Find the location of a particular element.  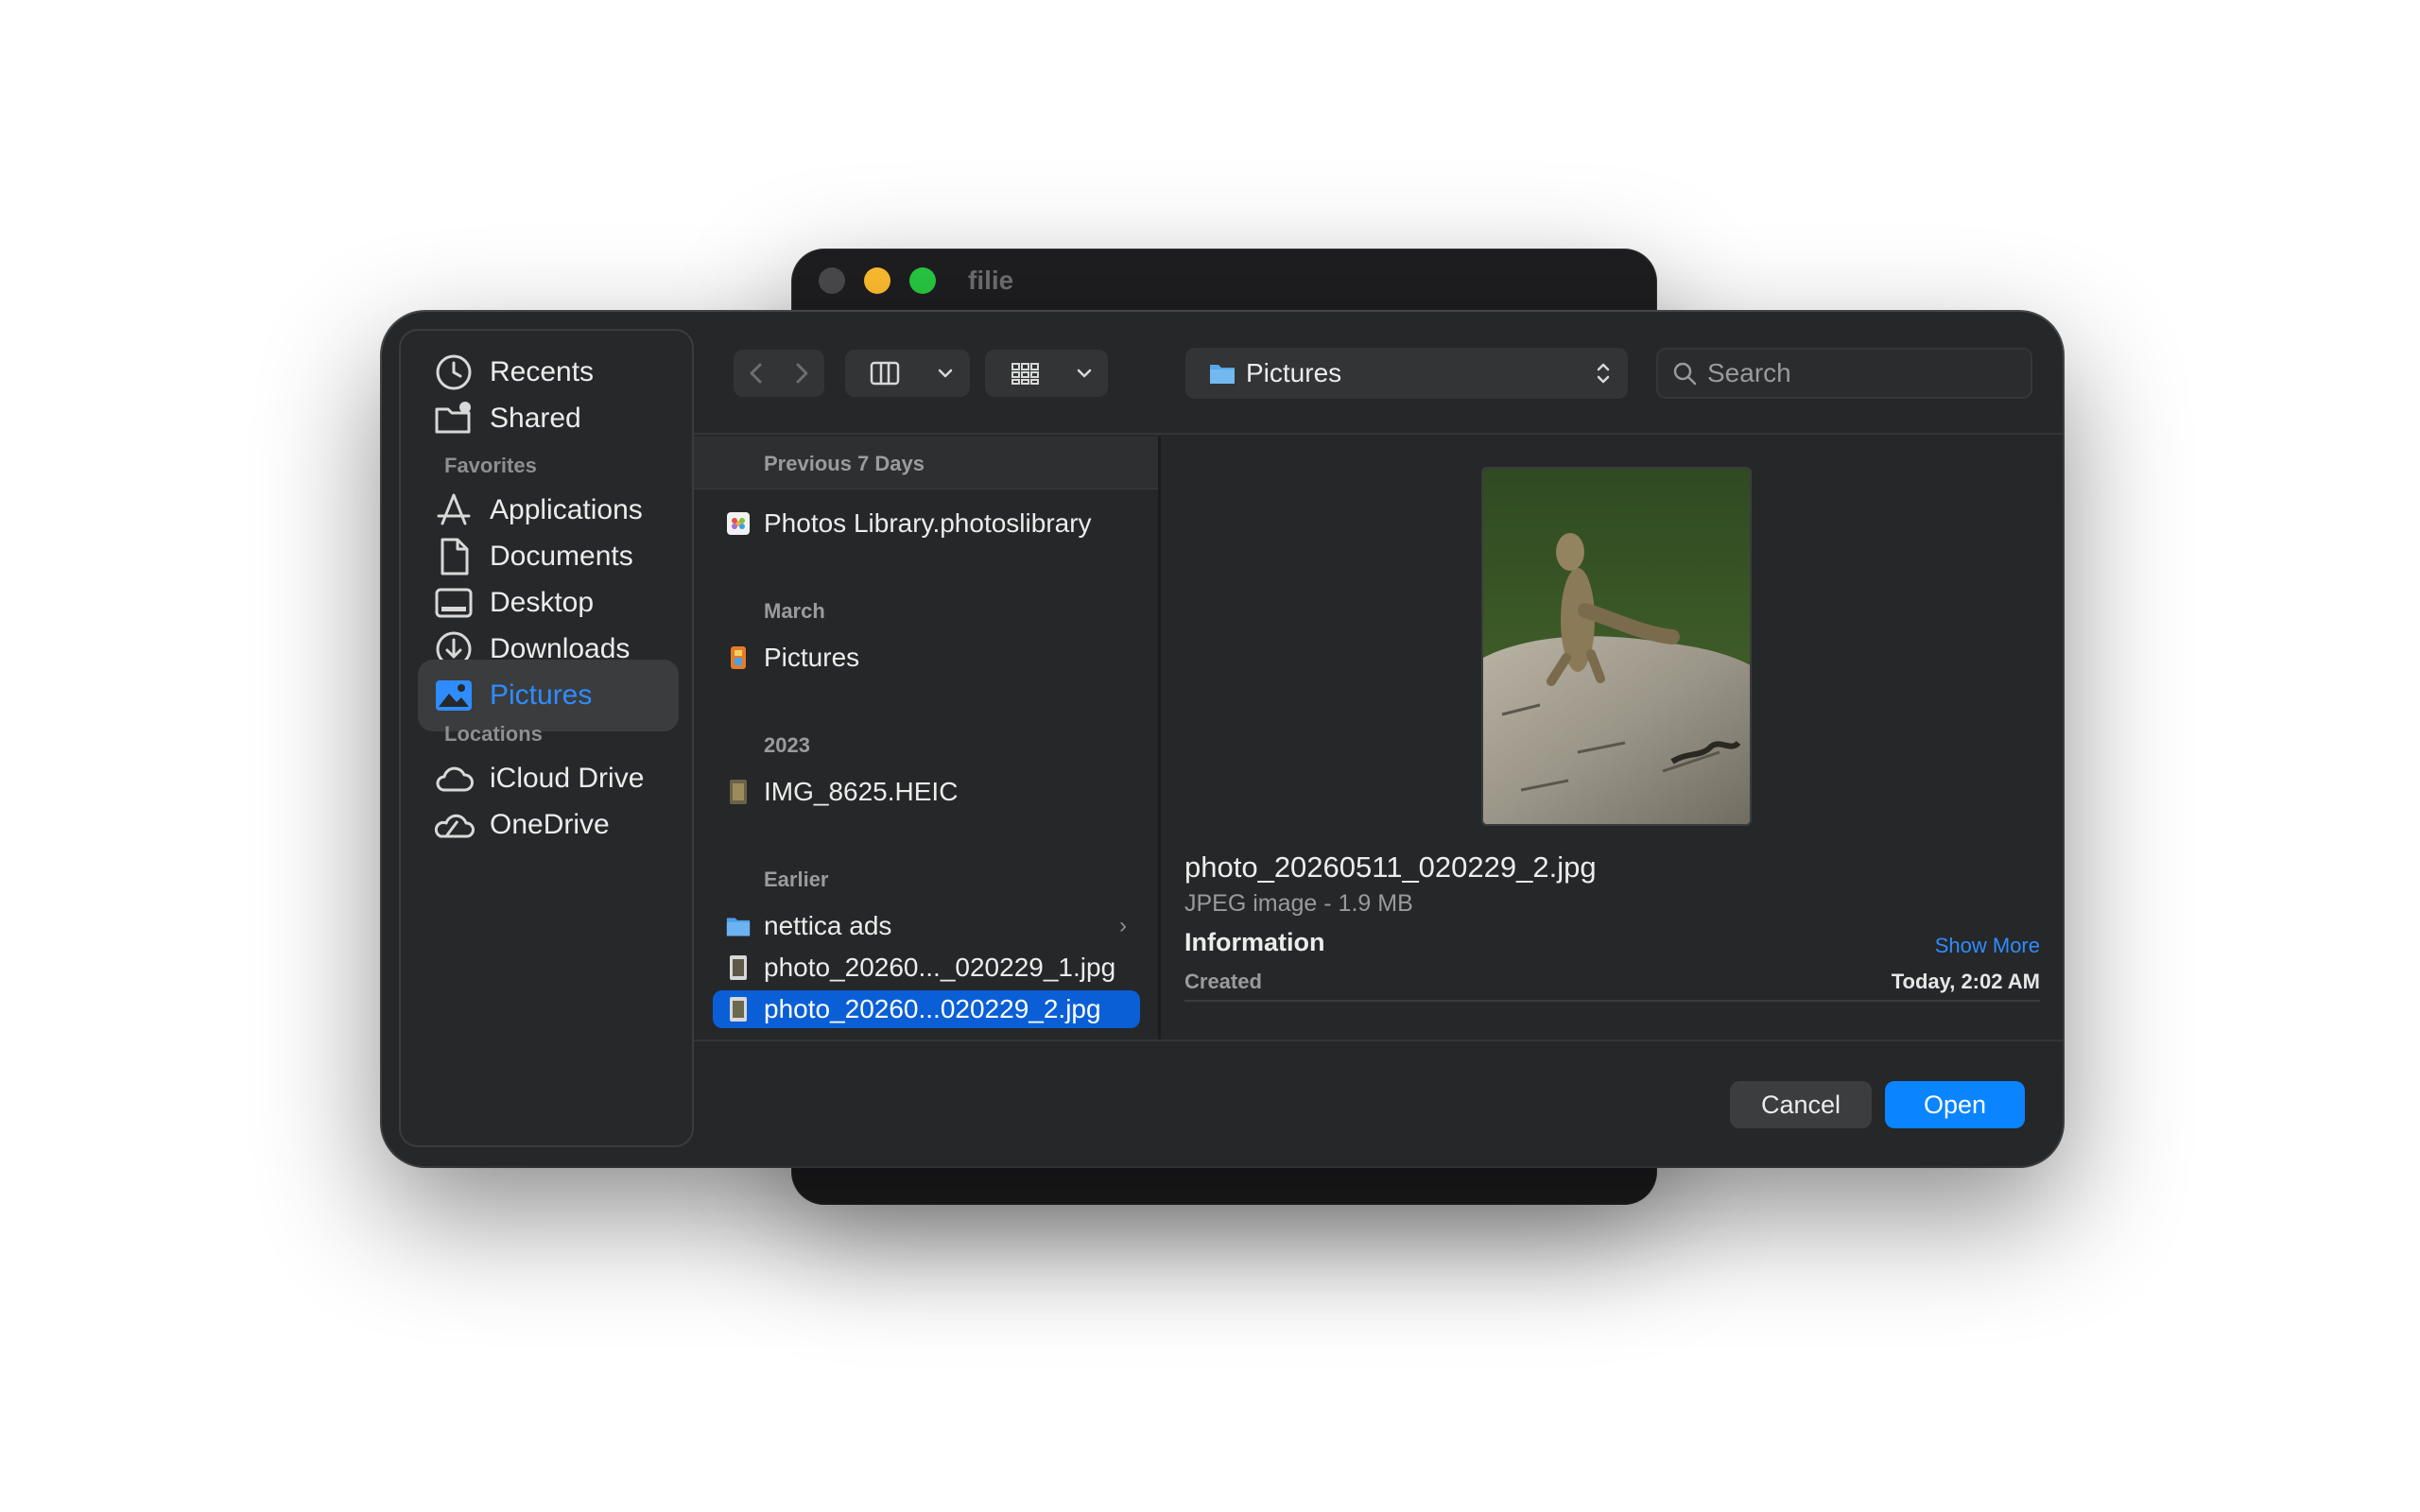

list-item: Photos Library.photoslibrary is located at coordinates (927, 523).